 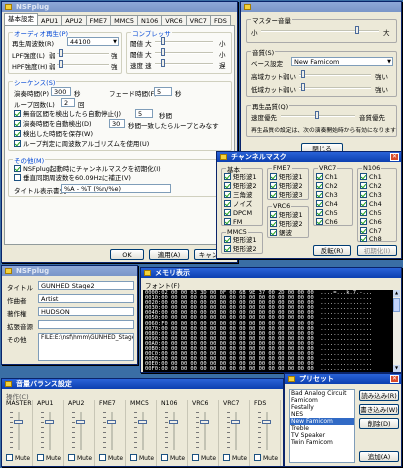 What do you see at coordinates (286, 195) in the screenshot?
I see `mask-fme7-3: 矩形波3` at bounding box center [286, 195].